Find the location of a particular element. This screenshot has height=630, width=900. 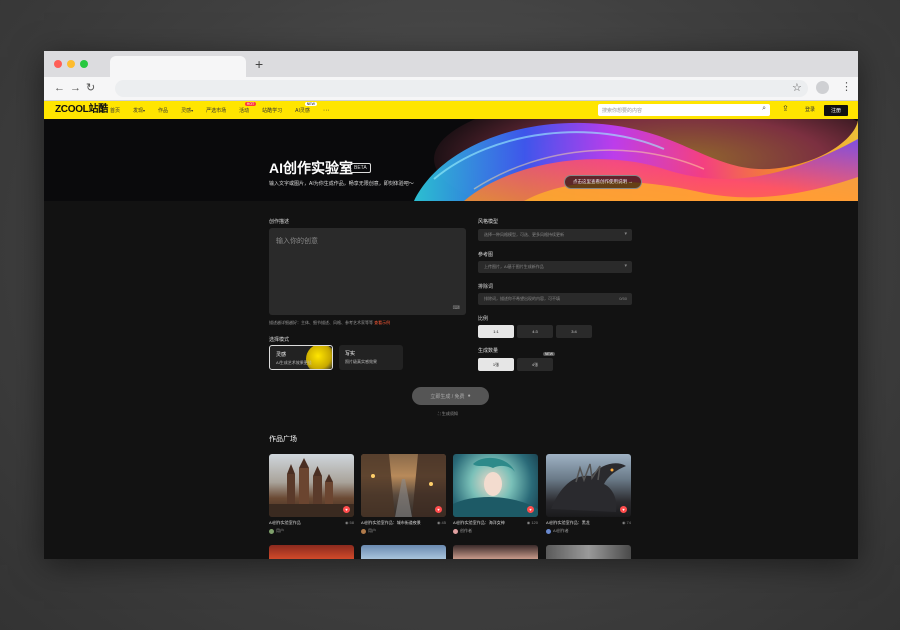

artwork-dragon-image: ♥ is located at coordinates (588, 485).